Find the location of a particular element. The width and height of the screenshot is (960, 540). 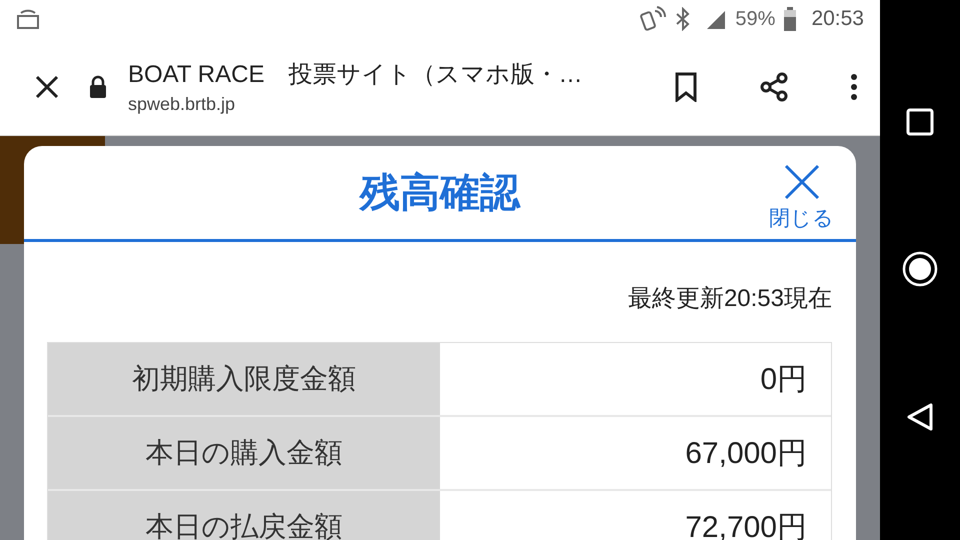

row-value: 67,000円 is located at coordinates (635, 454).